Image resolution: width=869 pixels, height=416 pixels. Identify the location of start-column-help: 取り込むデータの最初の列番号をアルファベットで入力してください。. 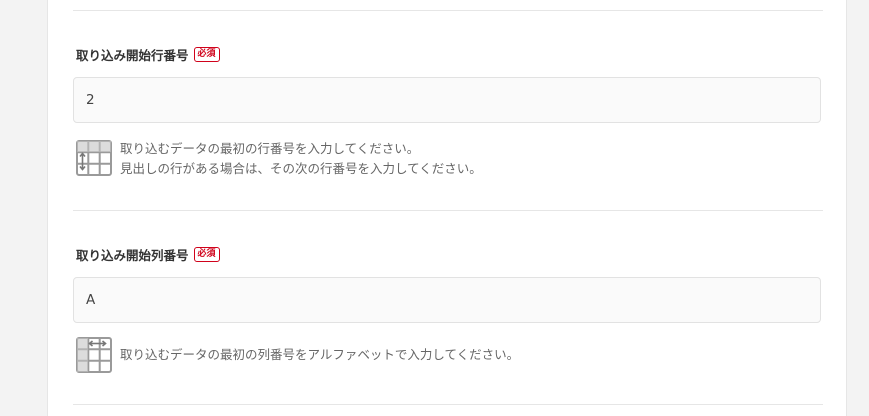
(297, 355).